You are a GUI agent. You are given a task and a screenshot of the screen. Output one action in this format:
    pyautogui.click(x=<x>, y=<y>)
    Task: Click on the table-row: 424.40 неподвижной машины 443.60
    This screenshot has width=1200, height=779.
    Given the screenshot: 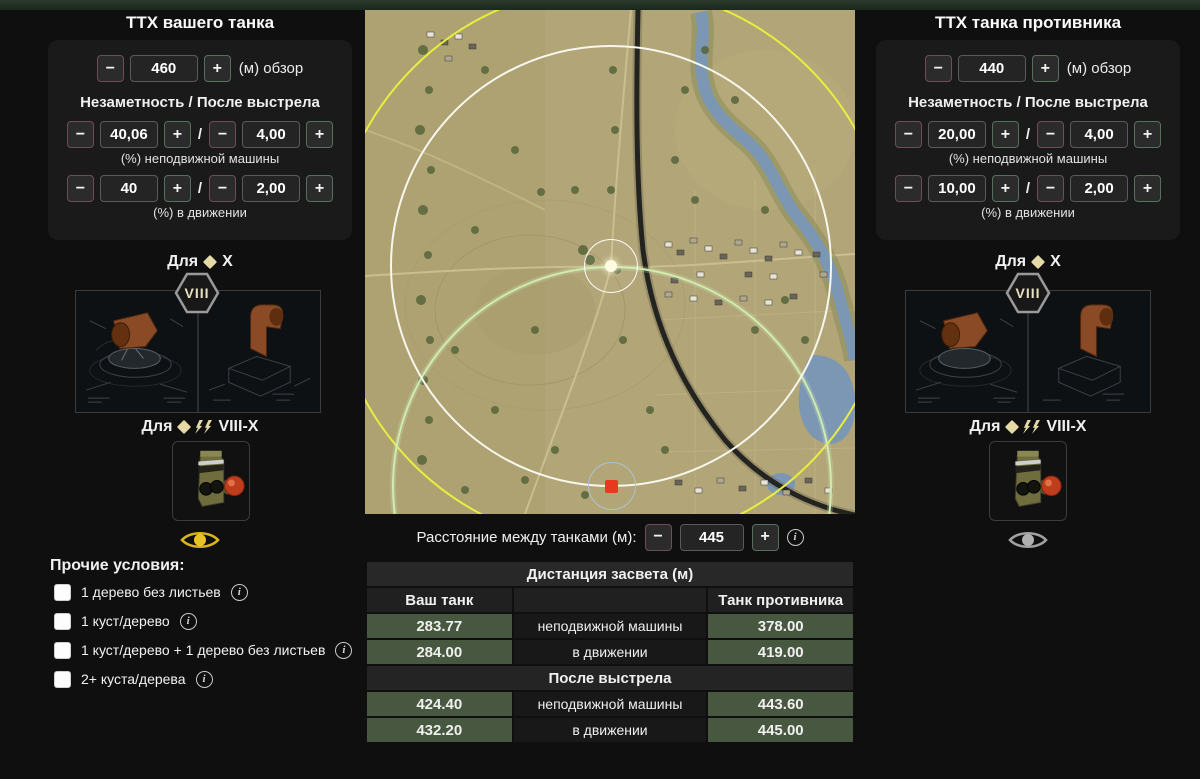 What is the action you would take?
    pyautogui.click(x=610, y=704)
    